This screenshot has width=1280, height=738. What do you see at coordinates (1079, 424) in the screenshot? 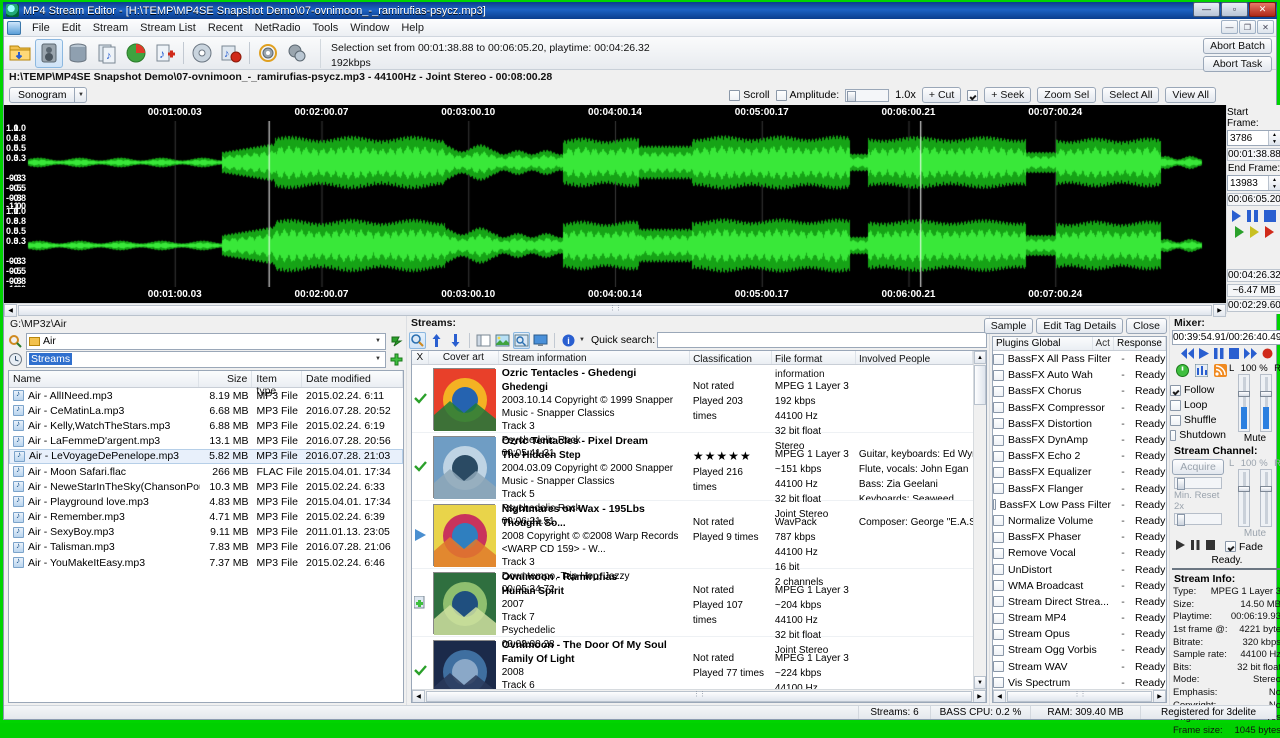
I see `plugin-row: BassFX Distortion-Ready` at bounding box center [1079, 424].